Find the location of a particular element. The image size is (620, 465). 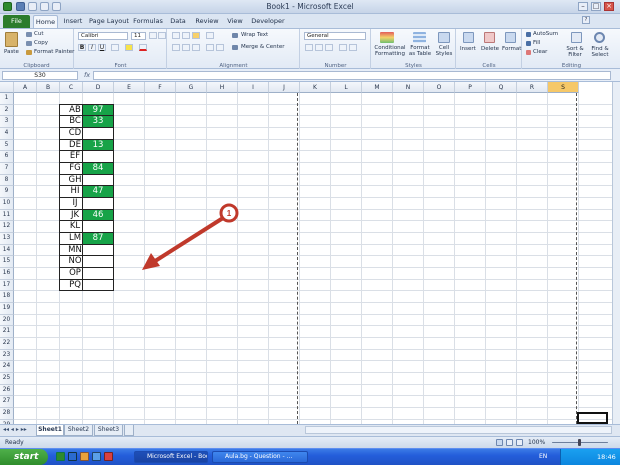

insert-sheet-icon is located at coordinates (129, 430).